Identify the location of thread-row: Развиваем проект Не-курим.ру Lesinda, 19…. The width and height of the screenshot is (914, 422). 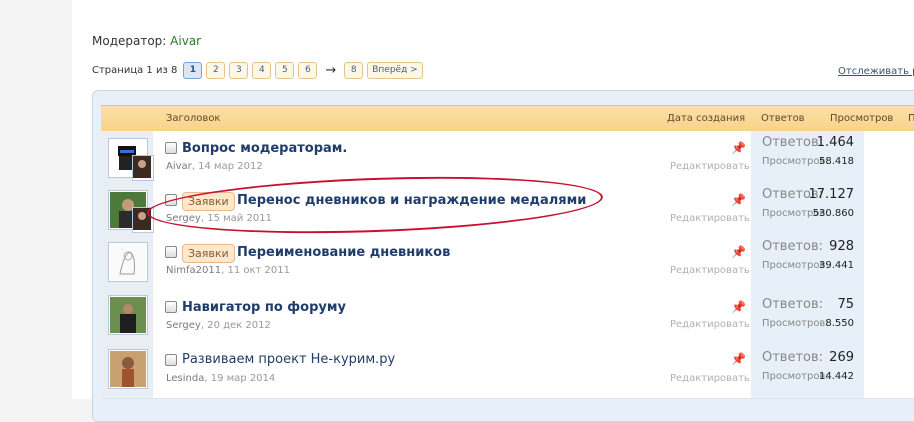
(507, 370).